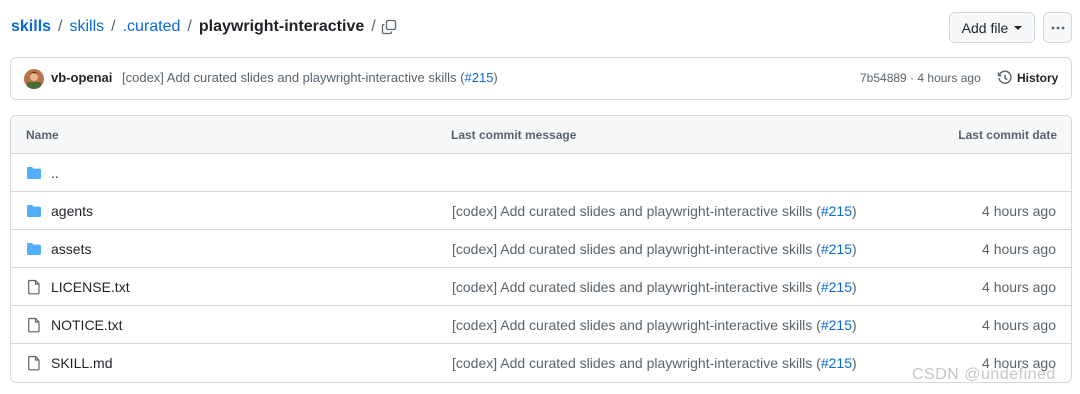 The width and height of the screenshot is (1080, 394). What do you see at coordinates (479, 77) in the screenshot?
I see `commit-pr-link: #215` at bounding box center [479, 77].